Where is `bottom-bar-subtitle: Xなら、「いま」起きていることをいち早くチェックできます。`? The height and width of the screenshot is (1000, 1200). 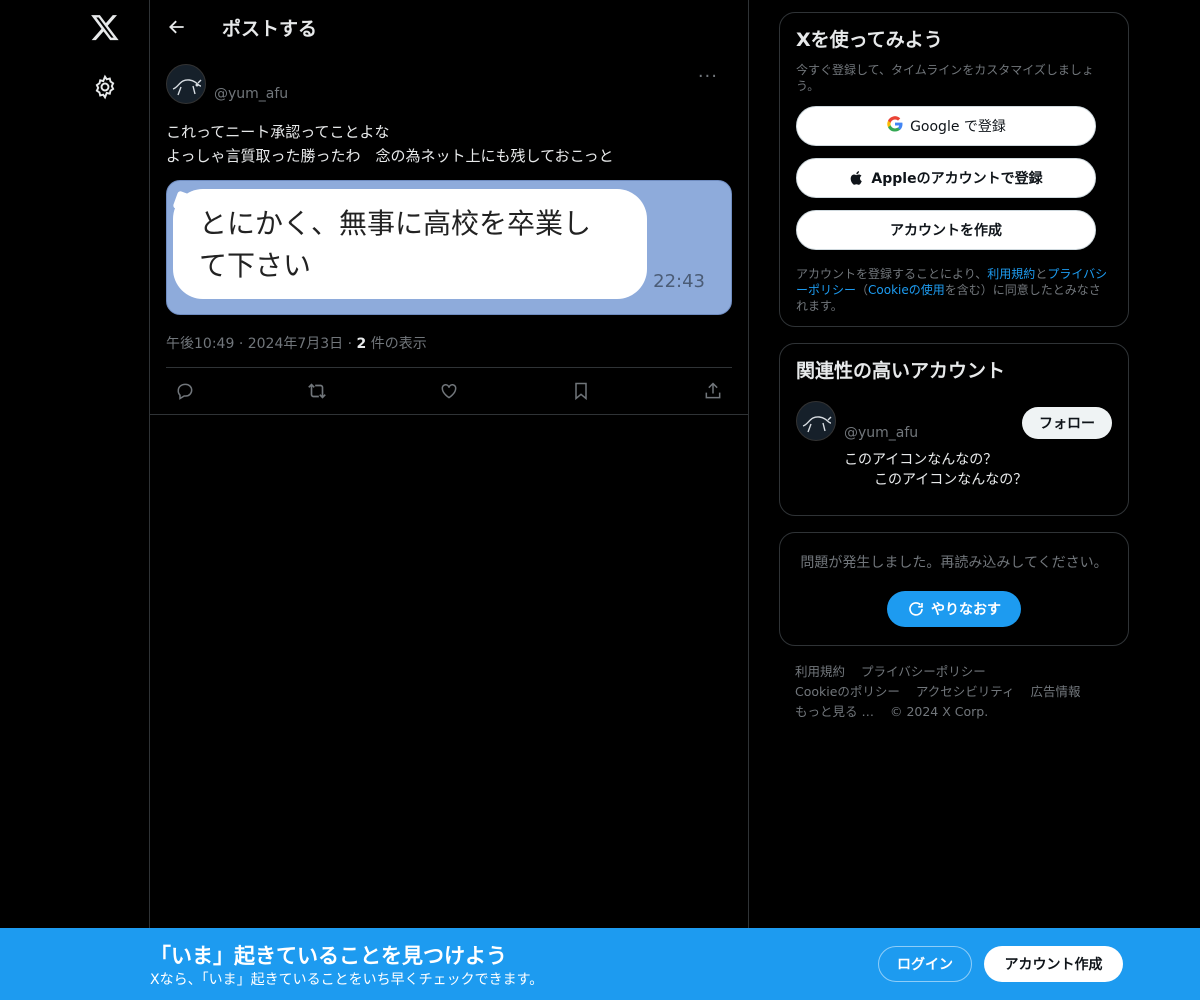
bottom-bar-subtitle: Xなら、「いま」起きていることをいち早くチェックできます。 is located at coordinates (347, 980).